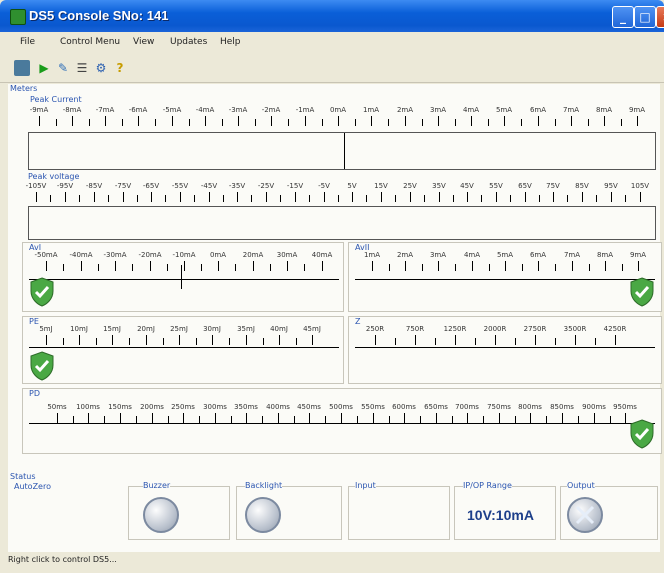  I want to click on pd-tick-label: 400ms, so click(278, 407).